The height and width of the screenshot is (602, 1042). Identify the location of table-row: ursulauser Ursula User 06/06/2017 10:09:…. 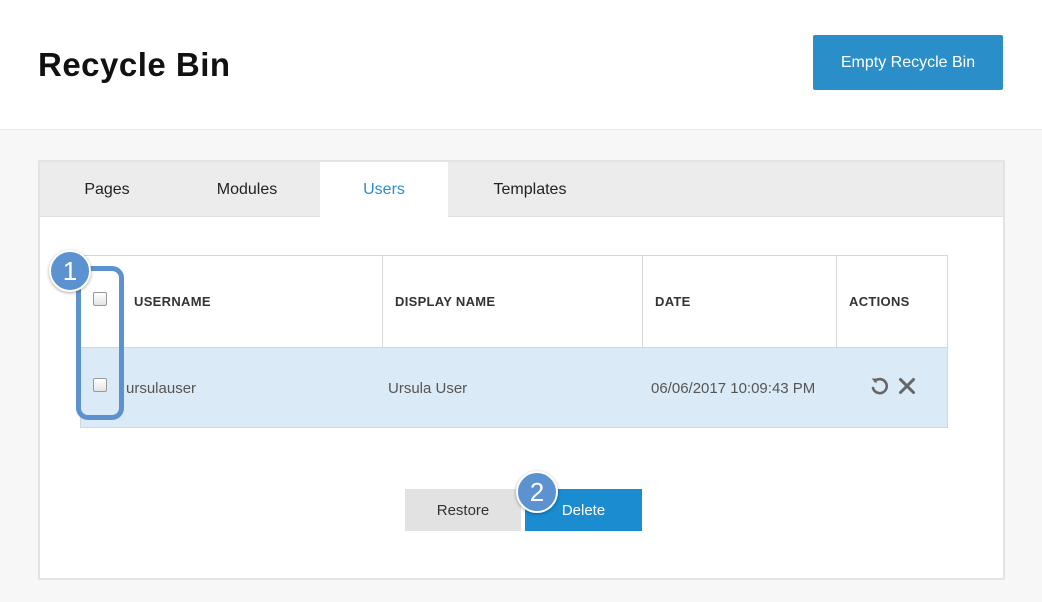
(514, 387).